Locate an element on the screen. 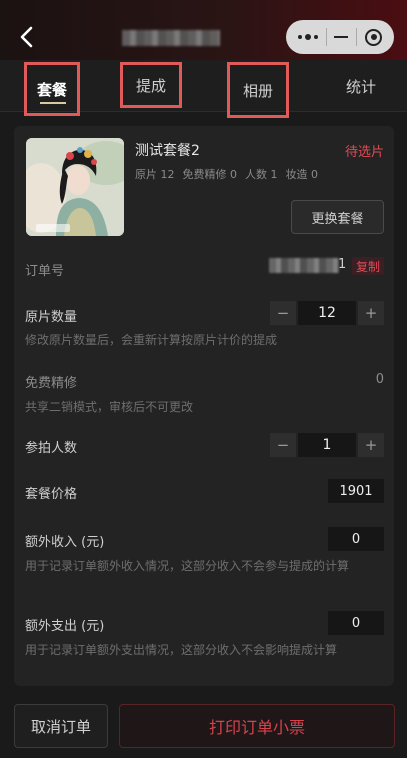  package-stats: 原片 12 免费精修 0 人数 1 妆造 0 is located at coordinates (230, 174).